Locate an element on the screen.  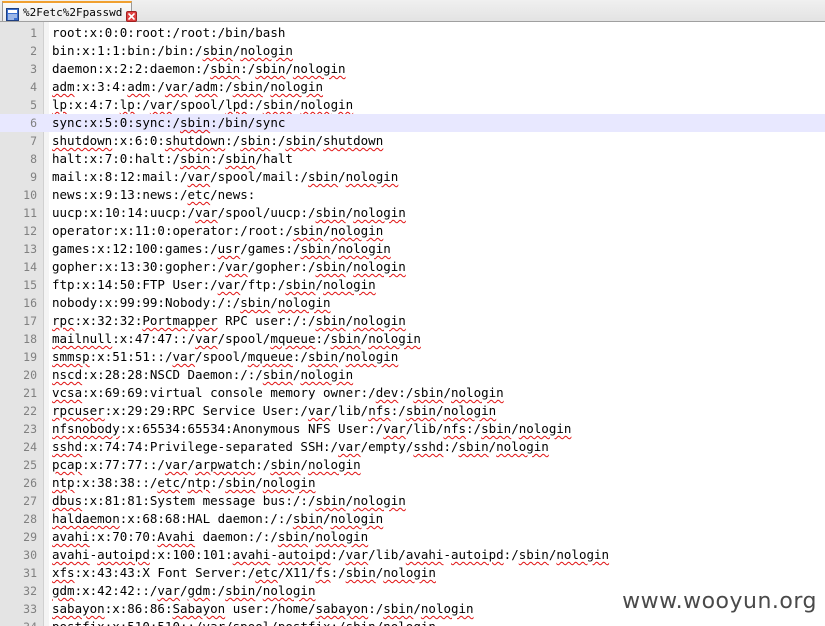
line-number: 11 is located at coordinates (30, 213).